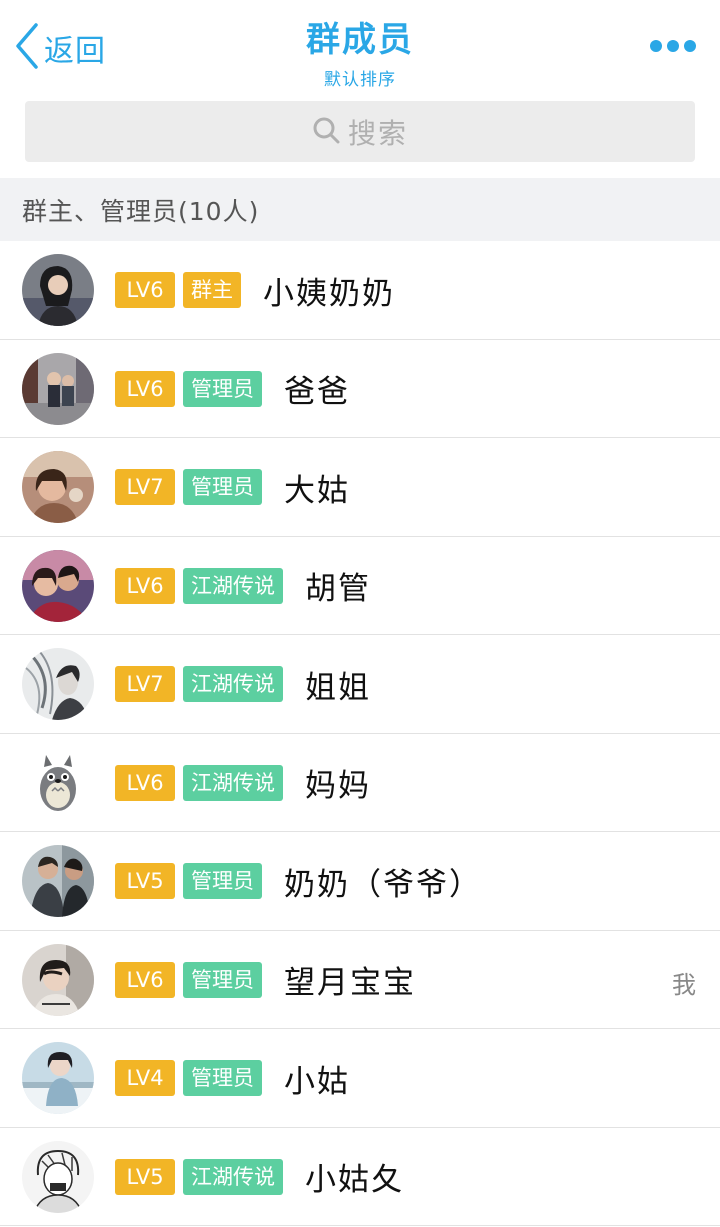  What do you see at coordinates (338, 589) in the screenshot?
I see `member-name: 胡管` at bounding box center [338, 589].